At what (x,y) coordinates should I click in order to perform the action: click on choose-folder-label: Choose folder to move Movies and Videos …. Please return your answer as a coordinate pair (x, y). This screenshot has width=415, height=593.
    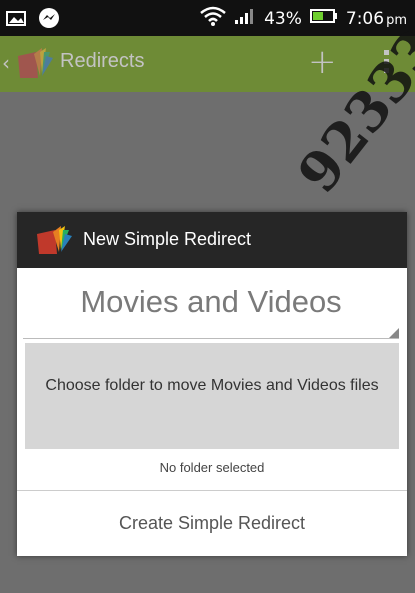
    Looking at the image, I should click on (212, 385).